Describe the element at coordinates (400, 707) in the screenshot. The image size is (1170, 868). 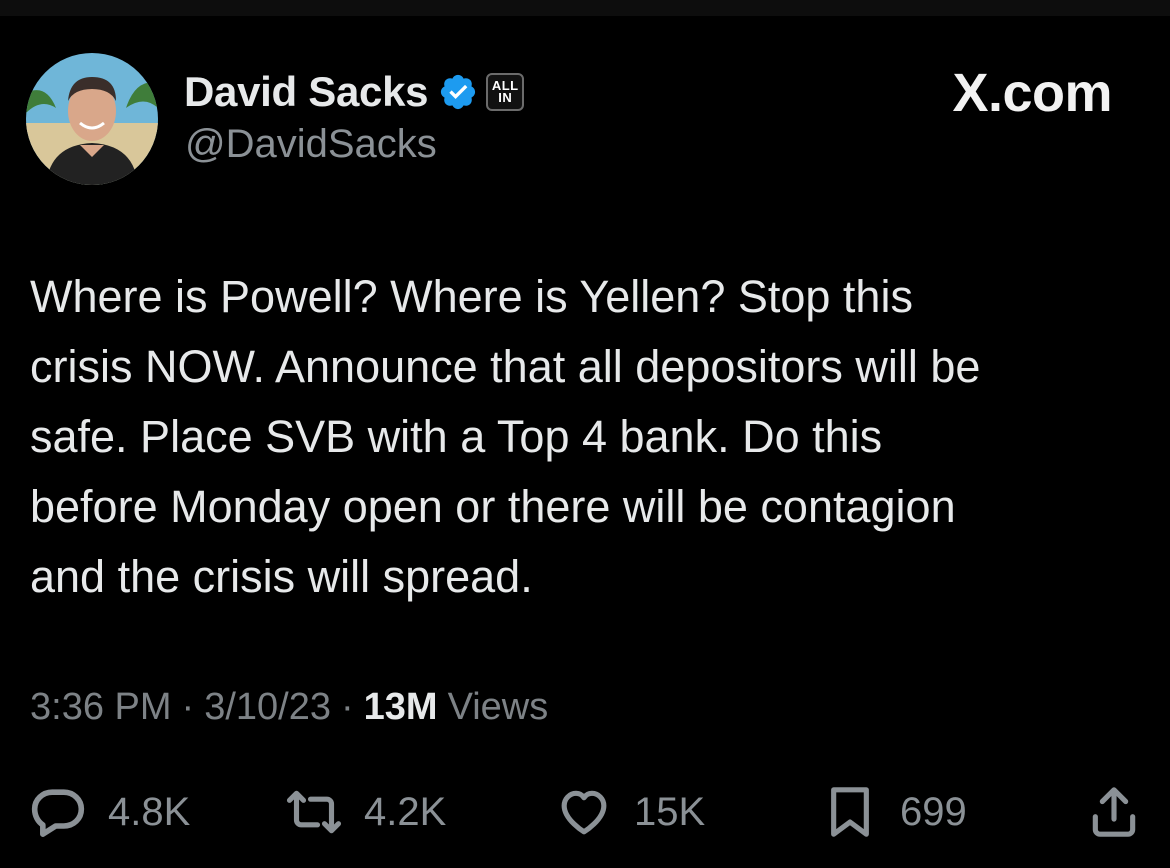
I see `views-count: 13M` at that location.